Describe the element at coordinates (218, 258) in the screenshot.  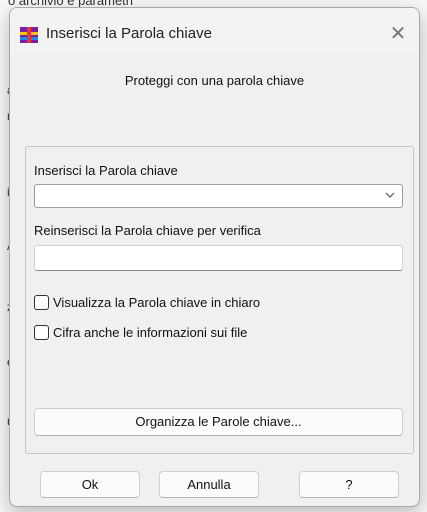
I see `confirm-password-input` at that location.